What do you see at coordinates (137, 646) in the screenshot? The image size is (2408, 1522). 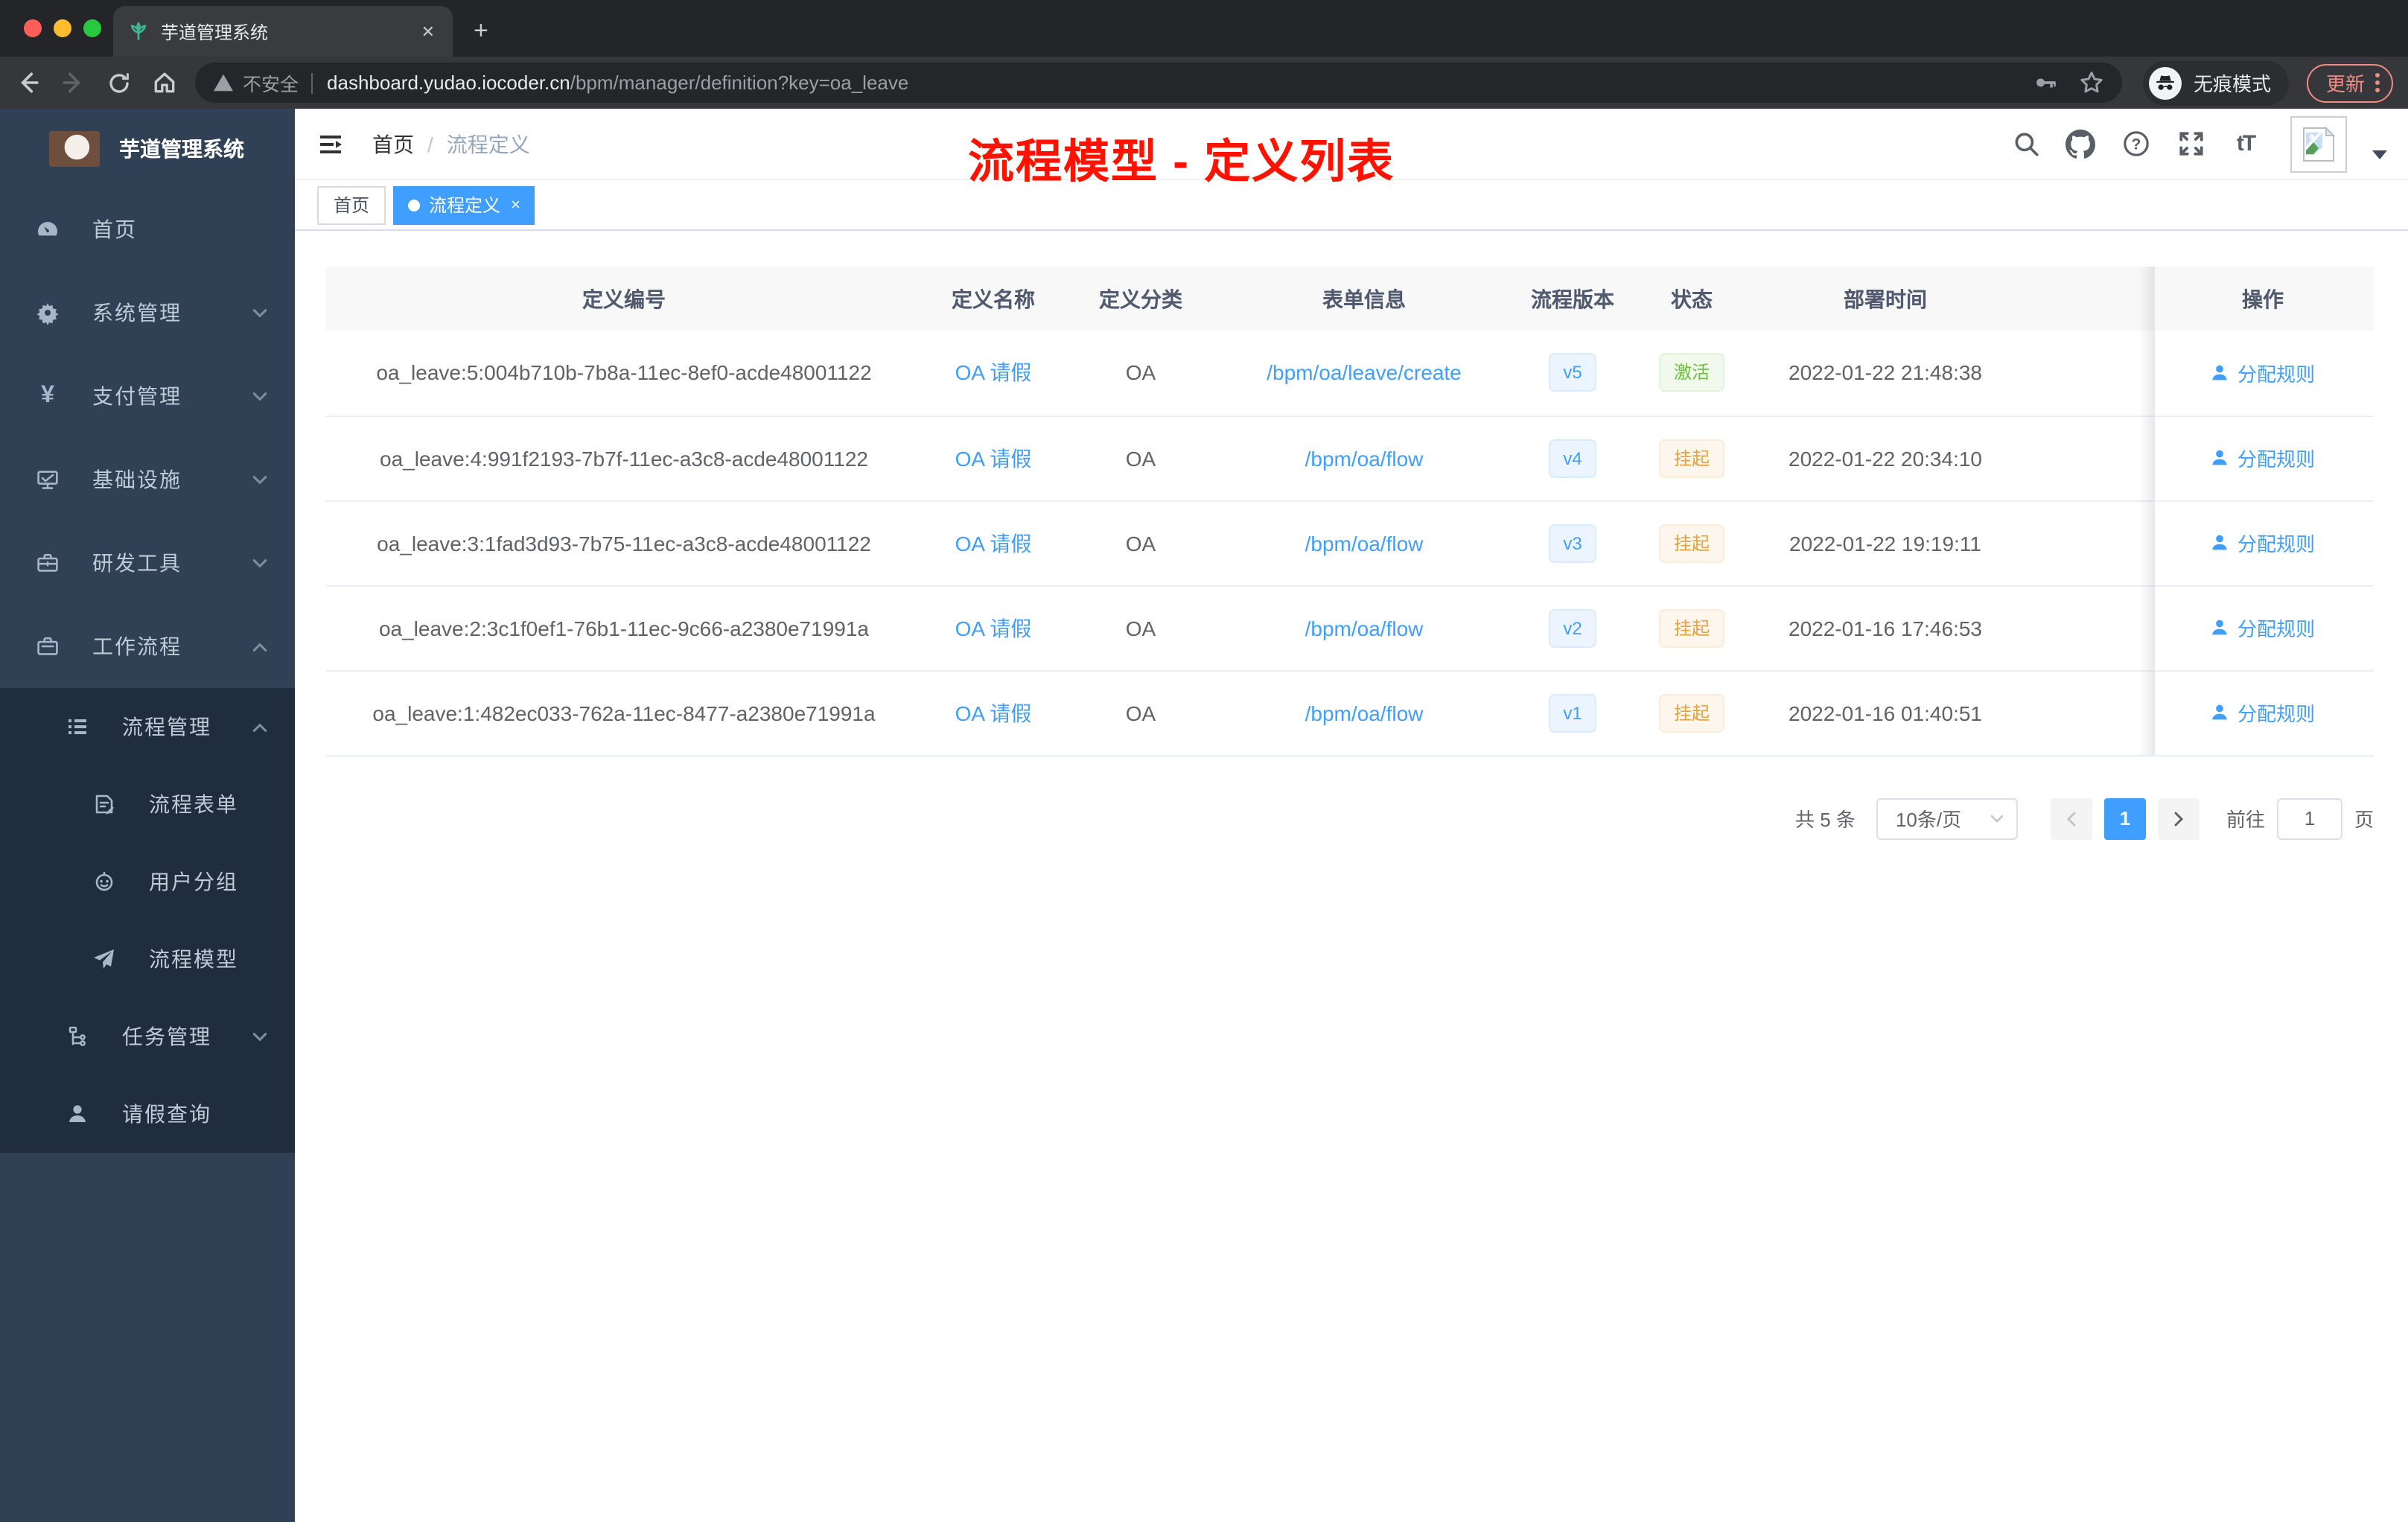 I see `sidebar-item-label: 工作流程` at bounding box center [137, 646].